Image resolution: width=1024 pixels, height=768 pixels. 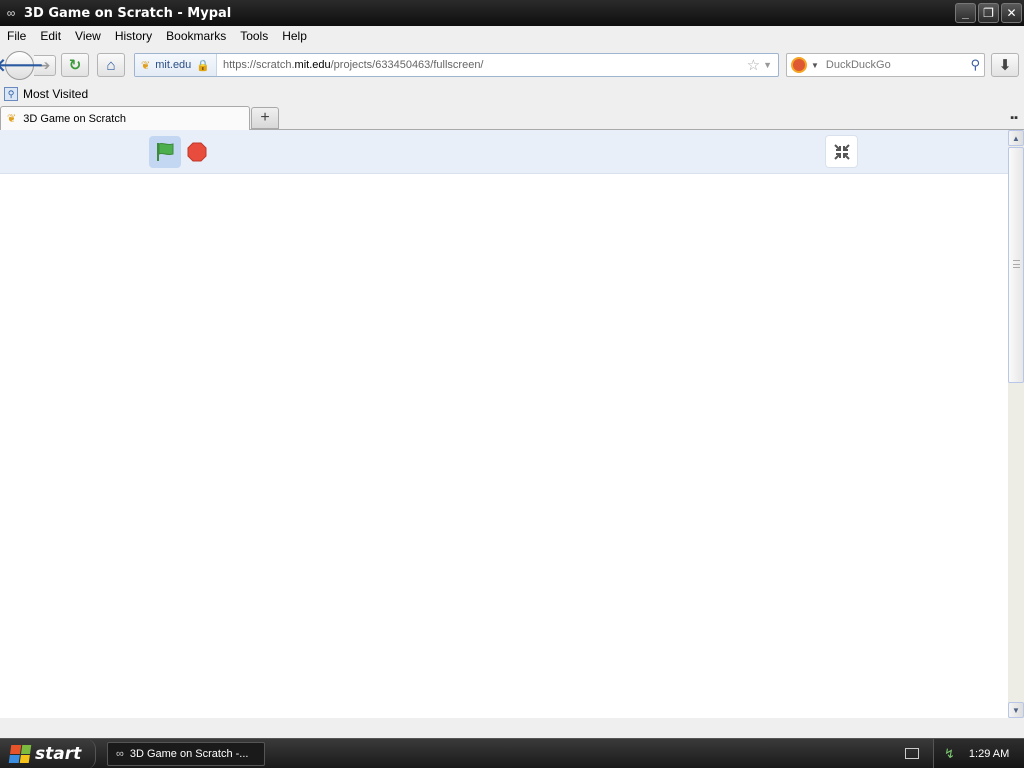 I want to click on menu-bookmarks: Bookmarks, so click(x=196, y=36).